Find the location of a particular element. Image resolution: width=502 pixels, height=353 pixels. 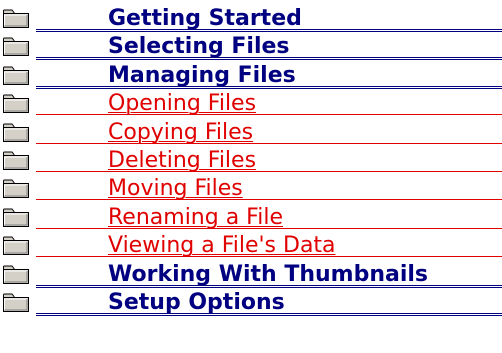

toc-entry-label: Working With Thumbnails is located at coordinates (268, 275).